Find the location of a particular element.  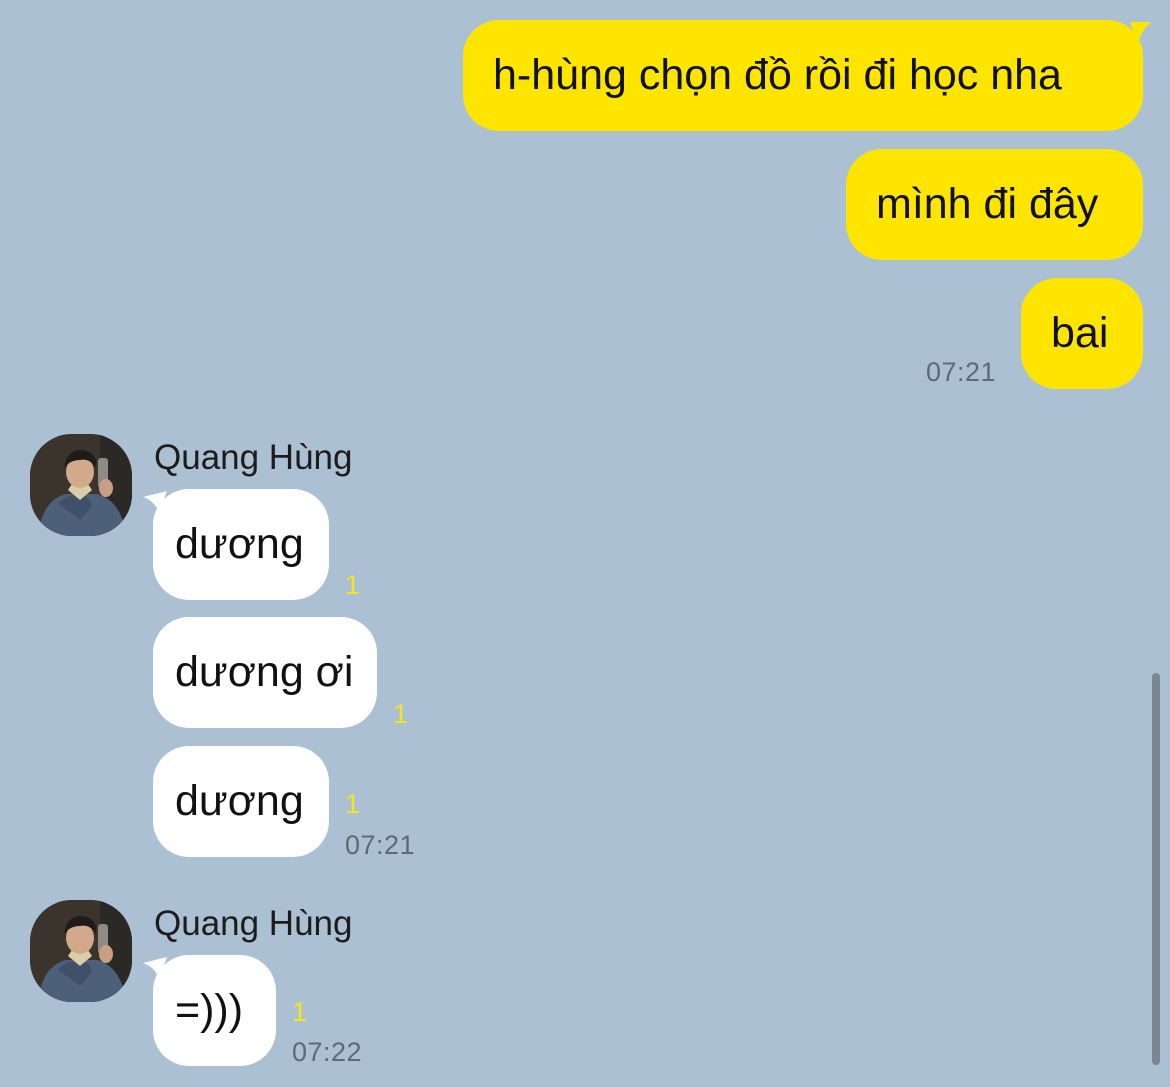

message-text: dương ơi is located at coordinates (264, 672).